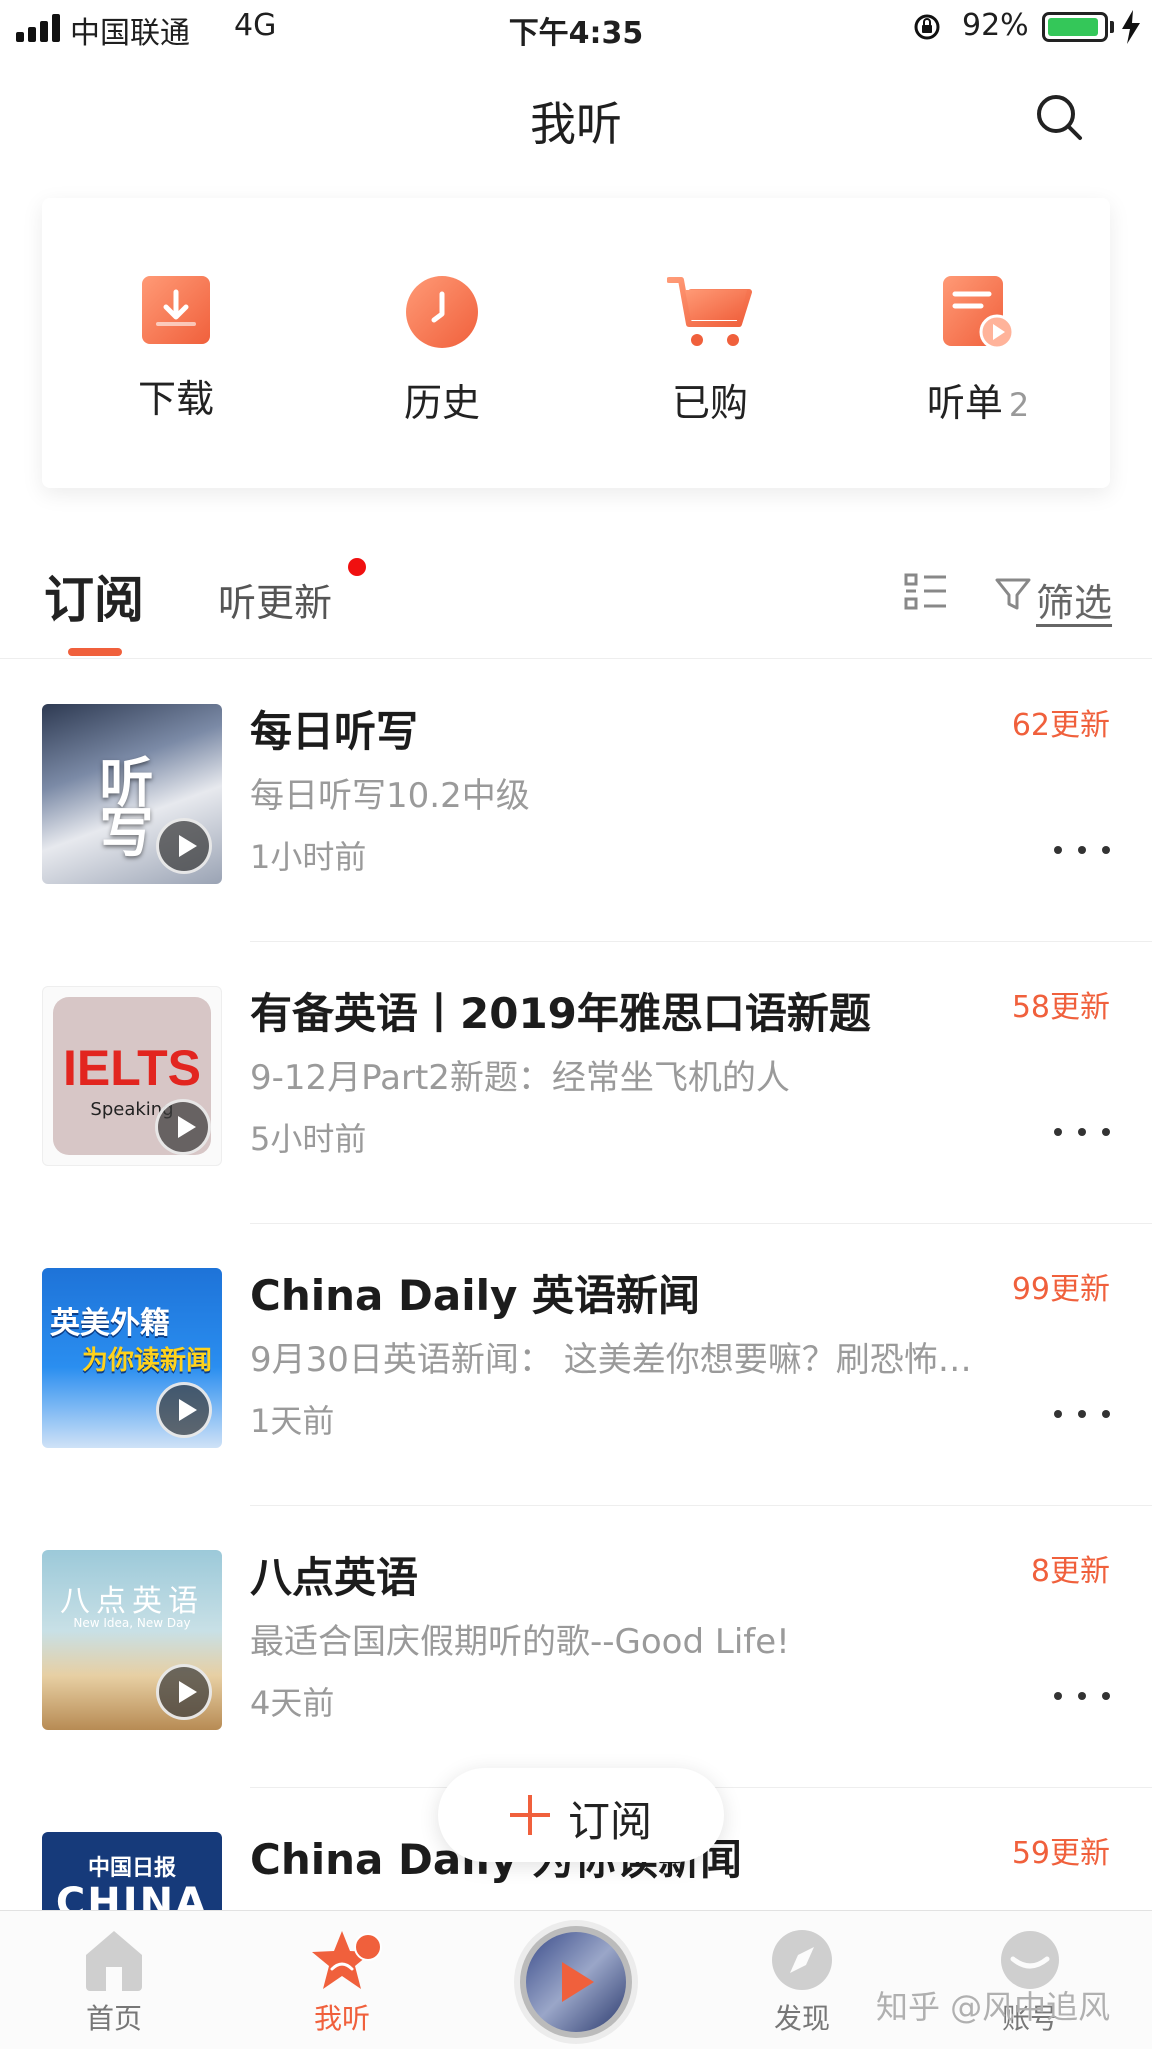 The height and width of the screenshot is (2049, 1152). Describe the element at coordinates (1013, 594) in the screenshot. I see `filter-icon` at that location.